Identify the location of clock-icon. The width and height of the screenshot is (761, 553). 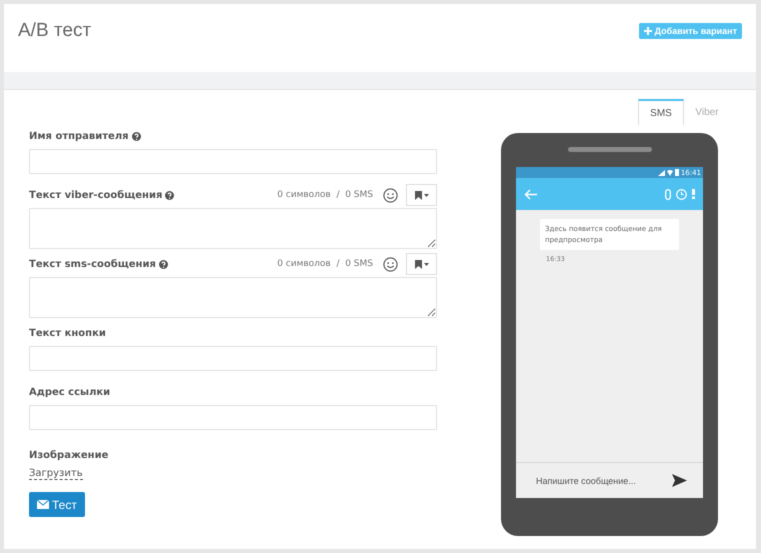
(681, 194).